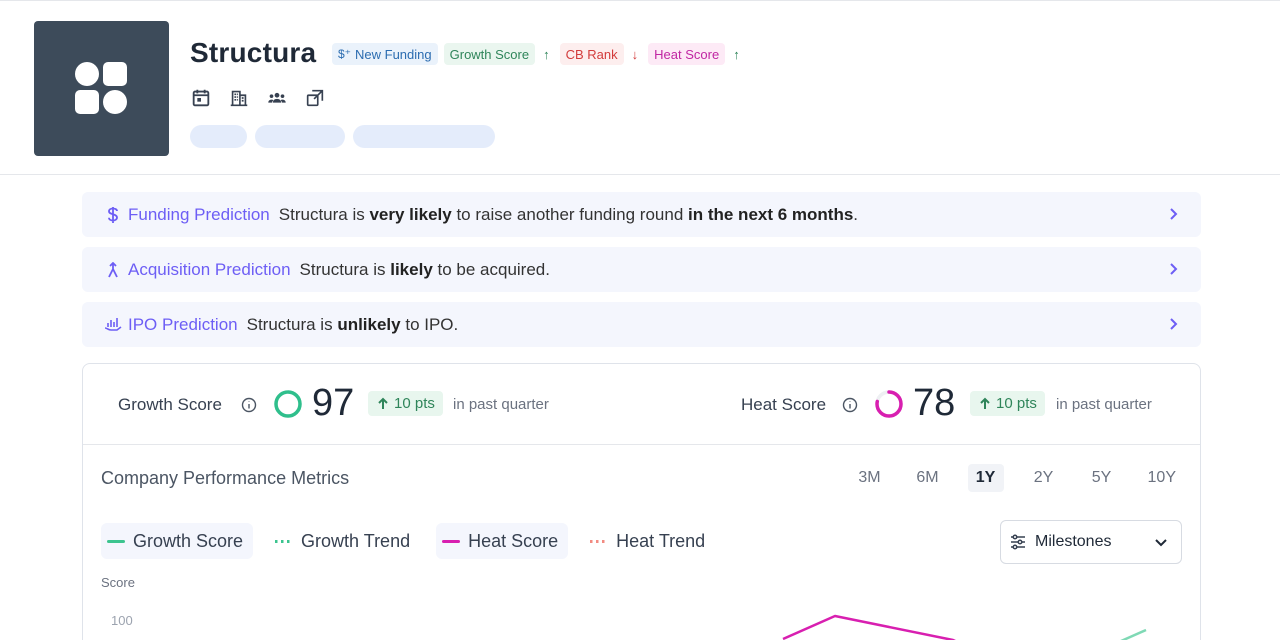 Image resolution: width=1280 pixels, height=640 pixels. Describe the element at coordinates (288, 404) in the screenshot. I see `growth-score-ring` at that location.